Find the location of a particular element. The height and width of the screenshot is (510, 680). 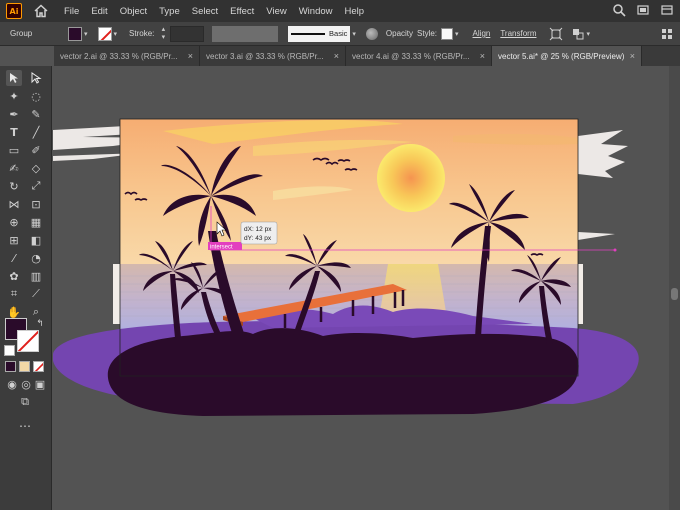

blend-tool-icon: ◔ is located at coordinates (36, 258).